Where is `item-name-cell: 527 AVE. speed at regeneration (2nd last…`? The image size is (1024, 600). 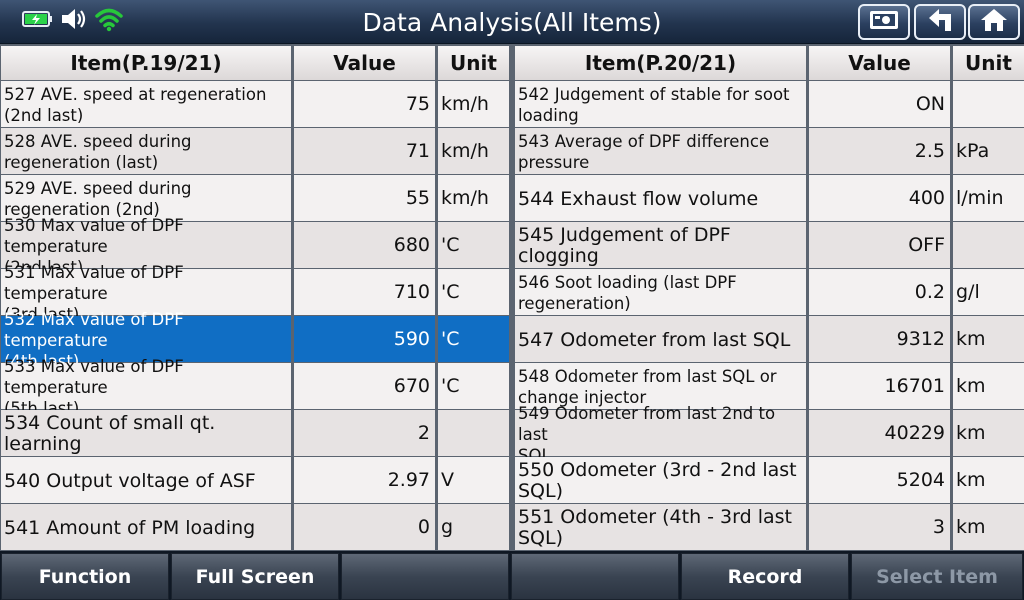
item-name-cell: 527 AVE. speed at regeneration (2nd last… is located at coordinates (146, 104).